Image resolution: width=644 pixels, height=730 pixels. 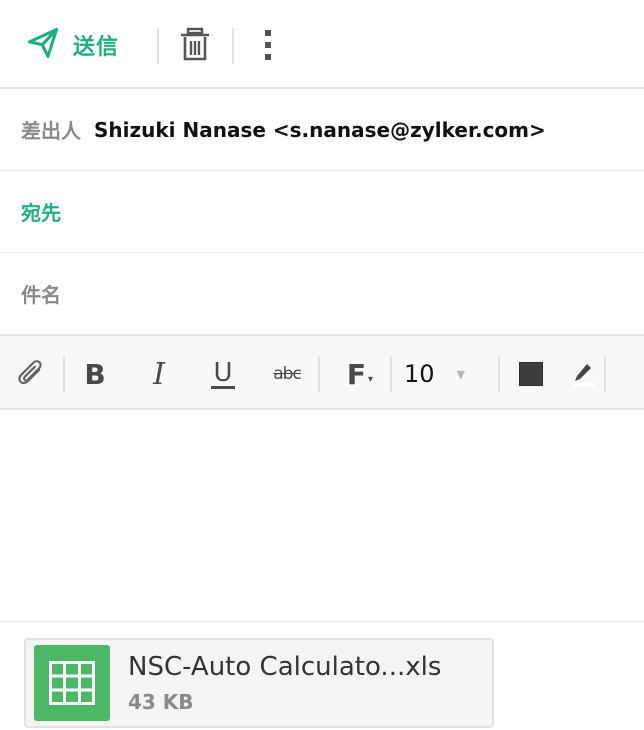 I want to click on text-color-button, so click(x=531, y=374).